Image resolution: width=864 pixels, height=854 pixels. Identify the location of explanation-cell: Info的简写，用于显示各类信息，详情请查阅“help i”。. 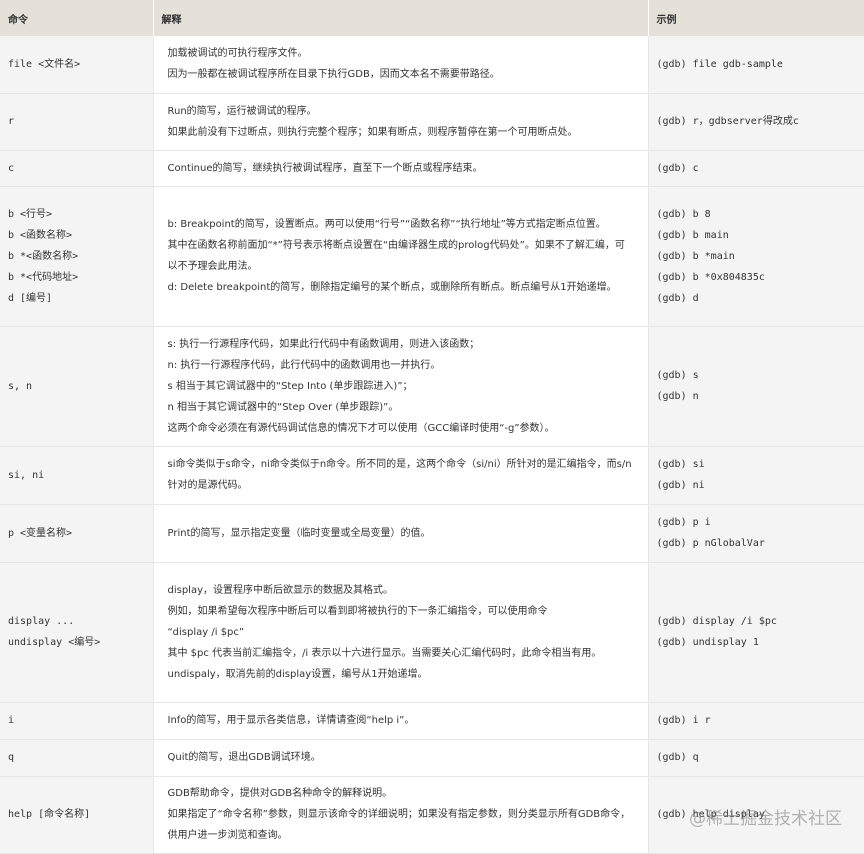
(401, 721).